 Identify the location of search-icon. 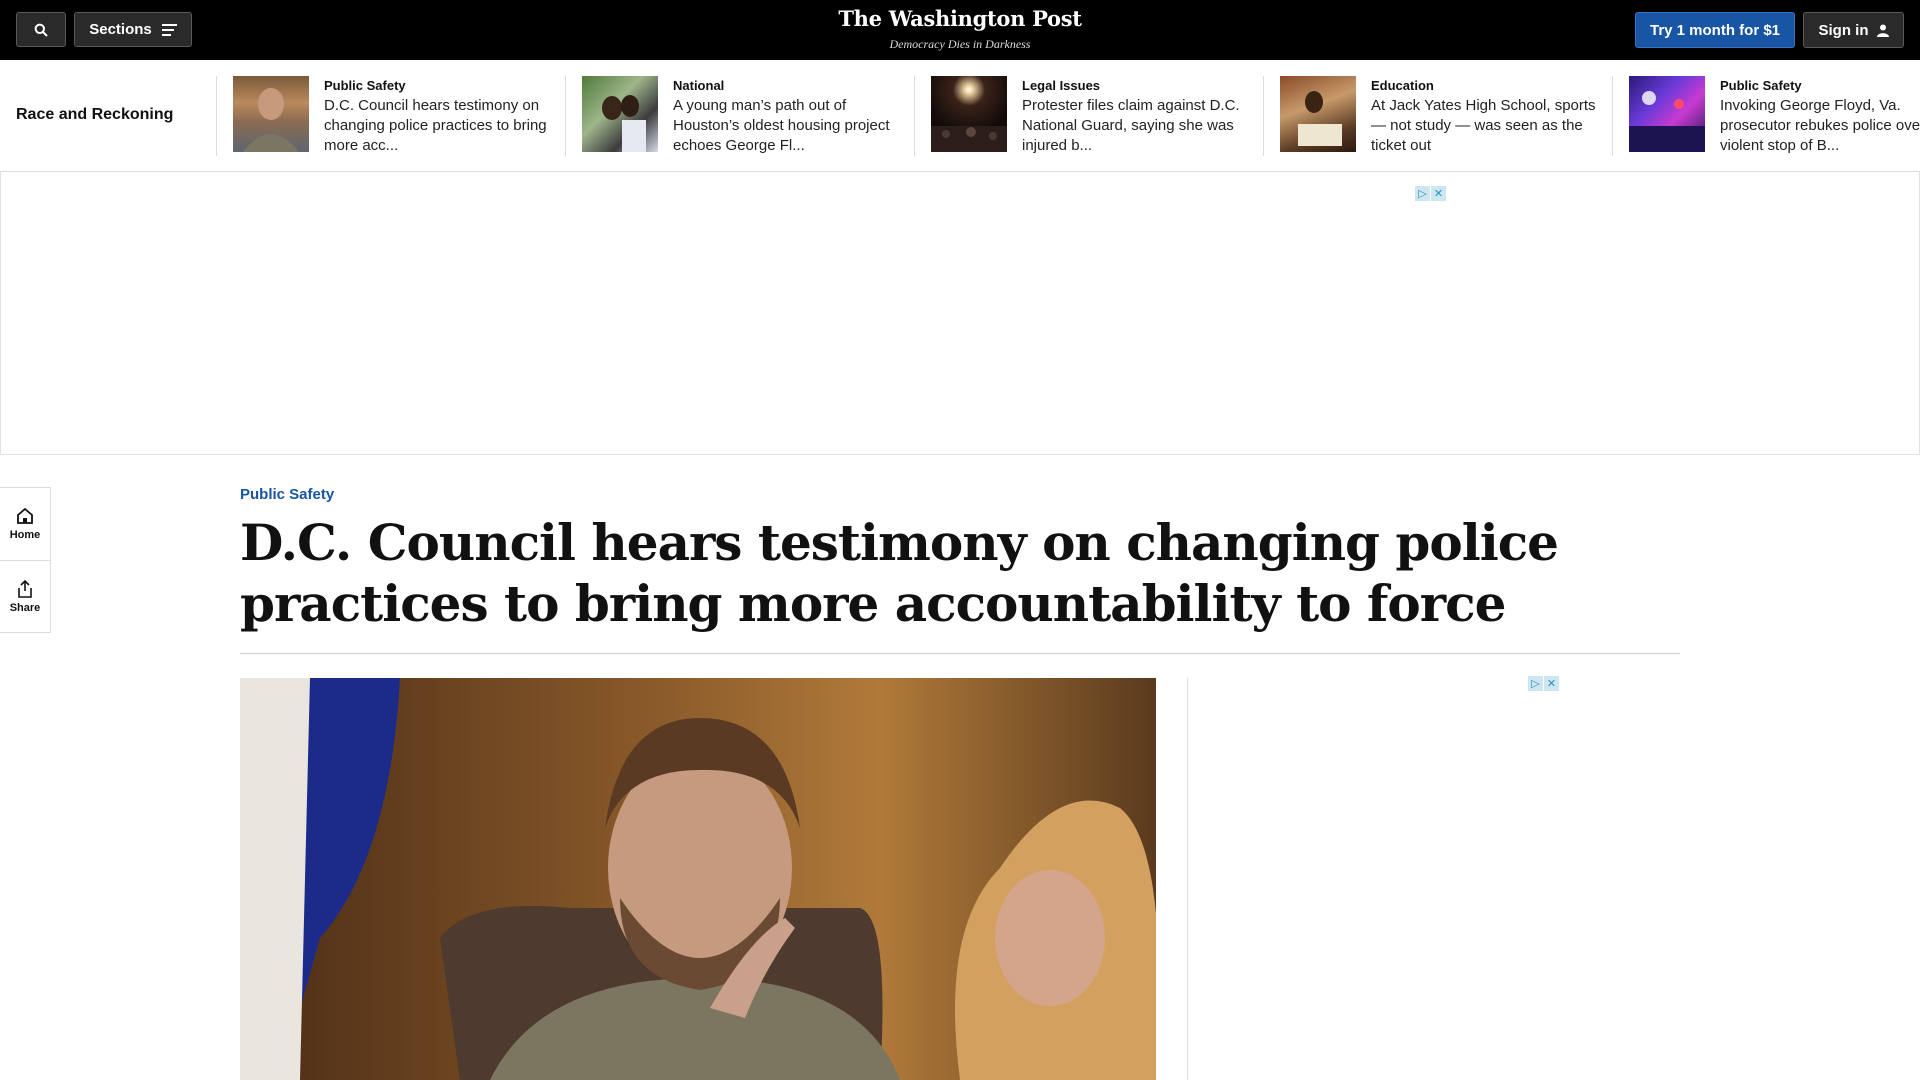
(41, 30).